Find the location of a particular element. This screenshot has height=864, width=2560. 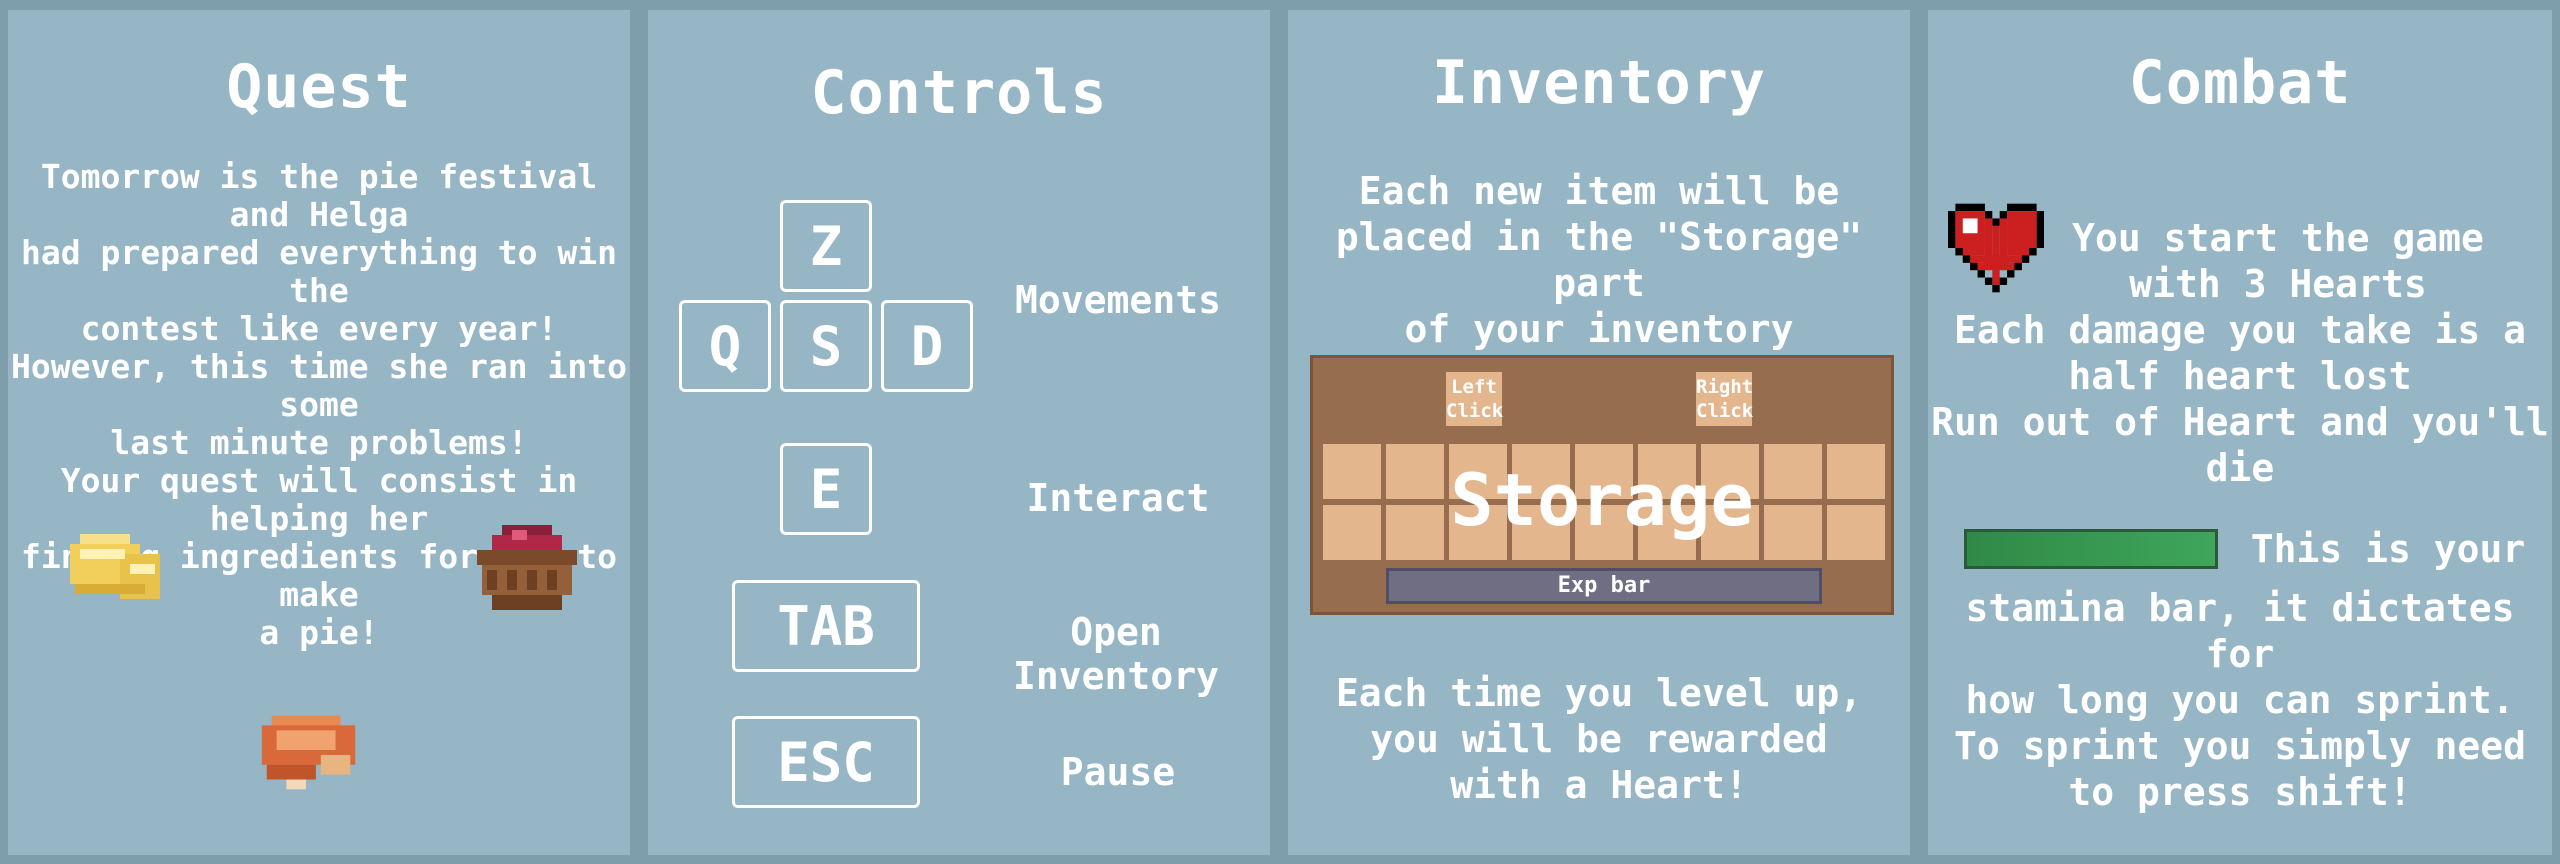

key-e: E is located at coordinates (826, 489).